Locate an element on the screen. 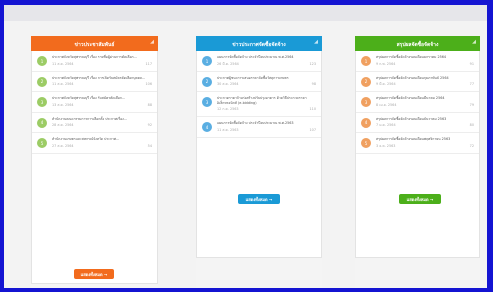 The height and width of the screenshot is (292, 493). item-date: 28 ส.ค. 2564 is located at coordinates (63, 125).